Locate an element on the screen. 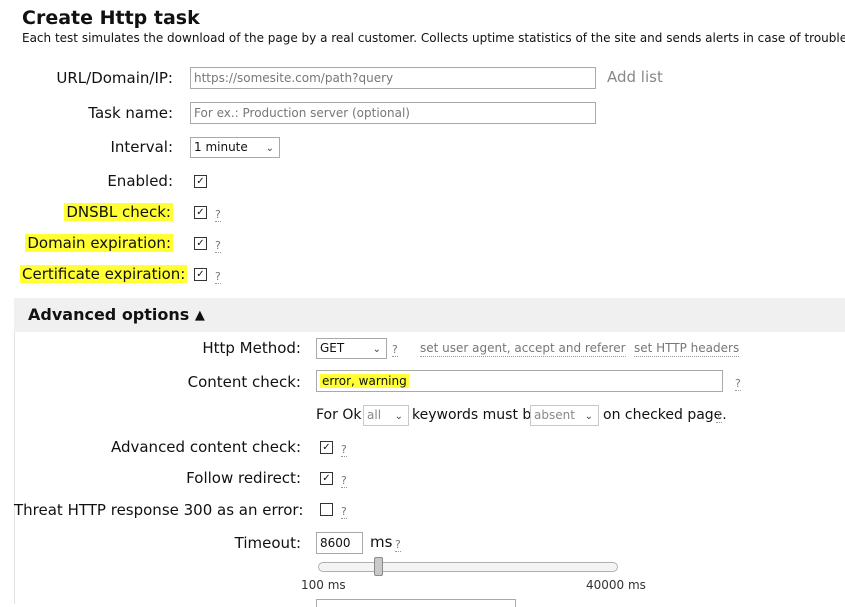 The image size is (845, 607). domain-expiration-label-text: Domain expiration: is located at coordinates (99, 243).